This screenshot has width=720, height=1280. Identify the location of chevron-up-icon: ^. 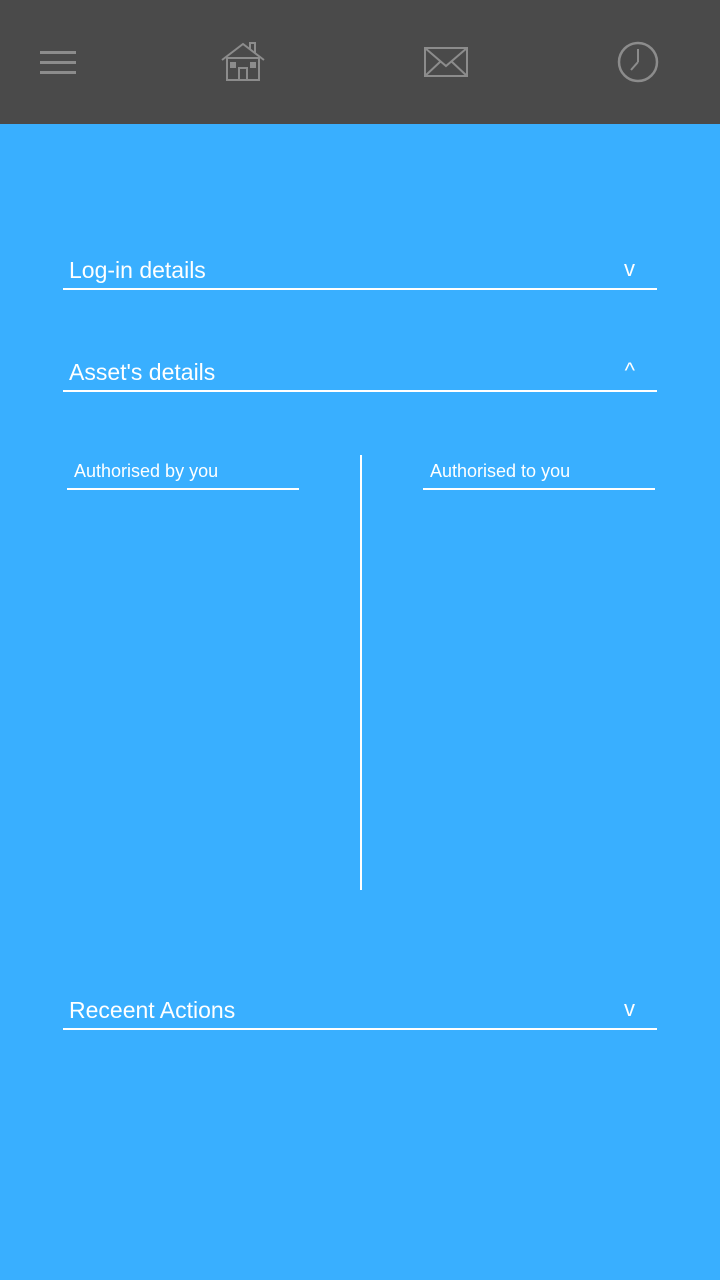
(629, 370).